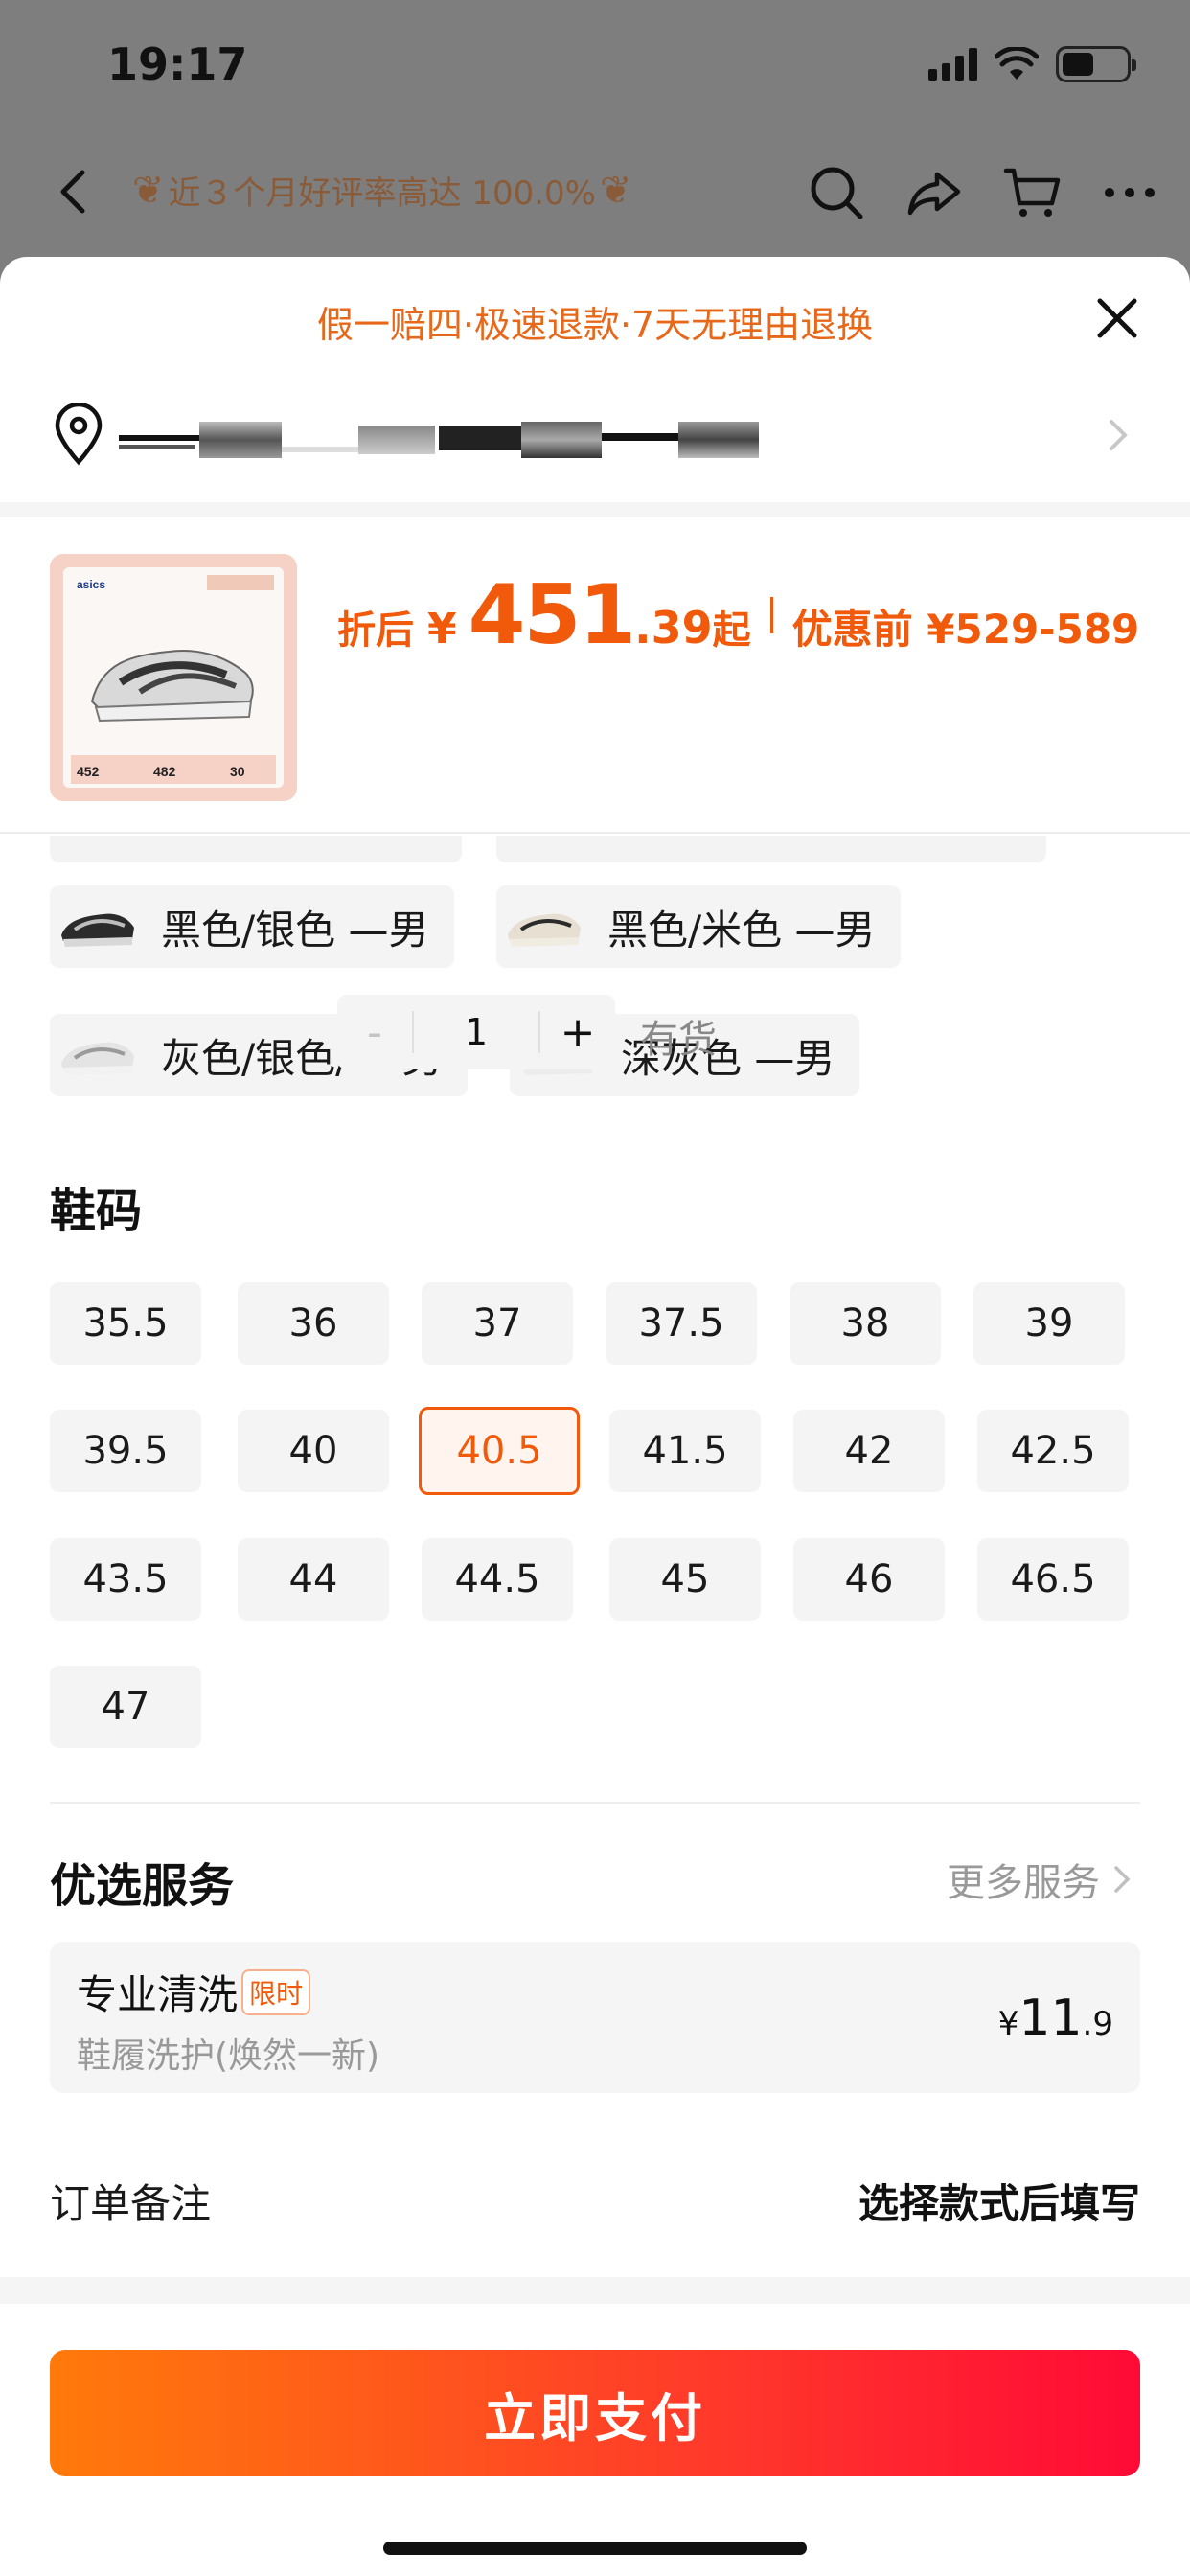 This screenshot has height=2576, width=1190. What do you see at coordinates (935, 193) in the screenshot?
I see `share-icon` at bounding box center [935, 193].